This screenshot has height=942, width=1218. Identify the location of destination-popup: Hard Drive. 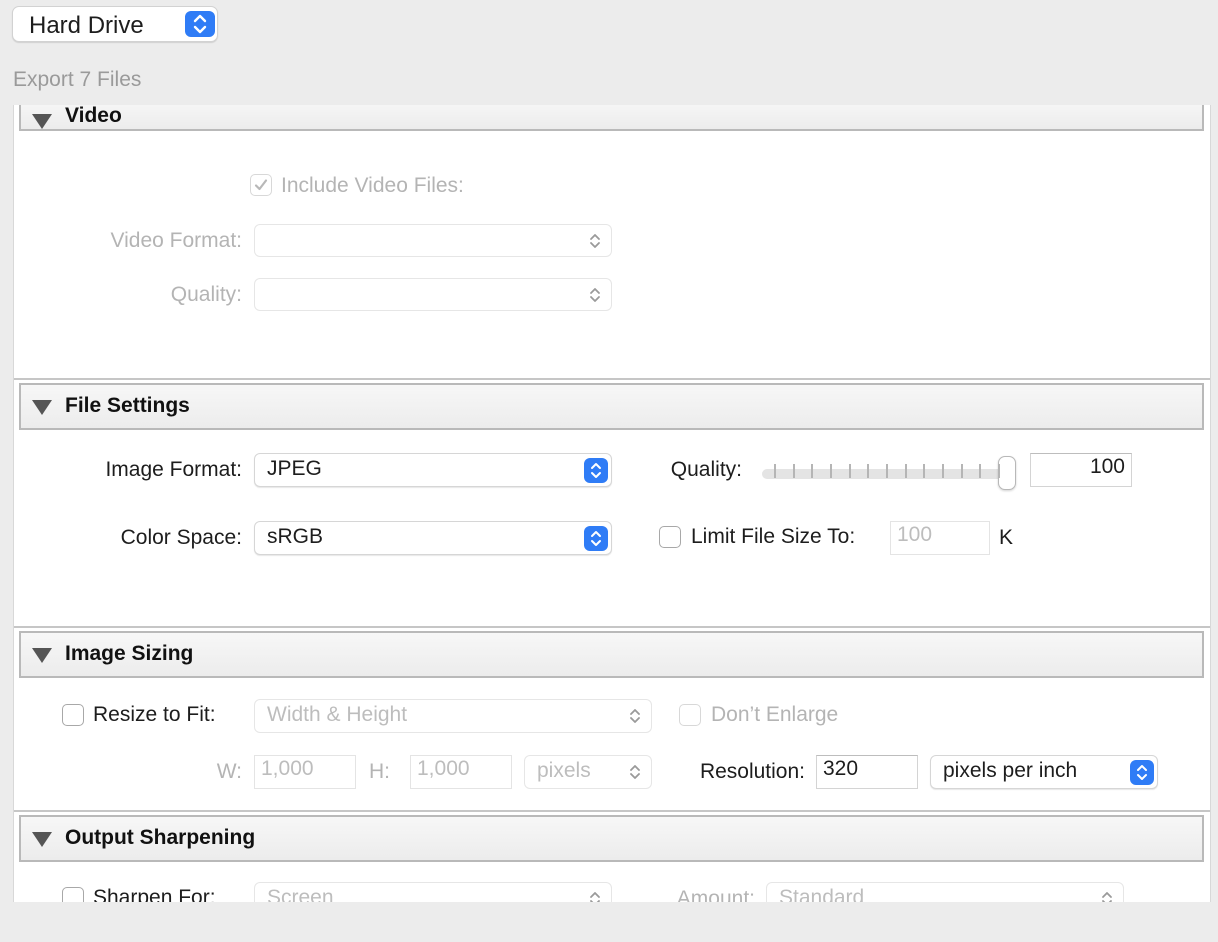
(115, 24).